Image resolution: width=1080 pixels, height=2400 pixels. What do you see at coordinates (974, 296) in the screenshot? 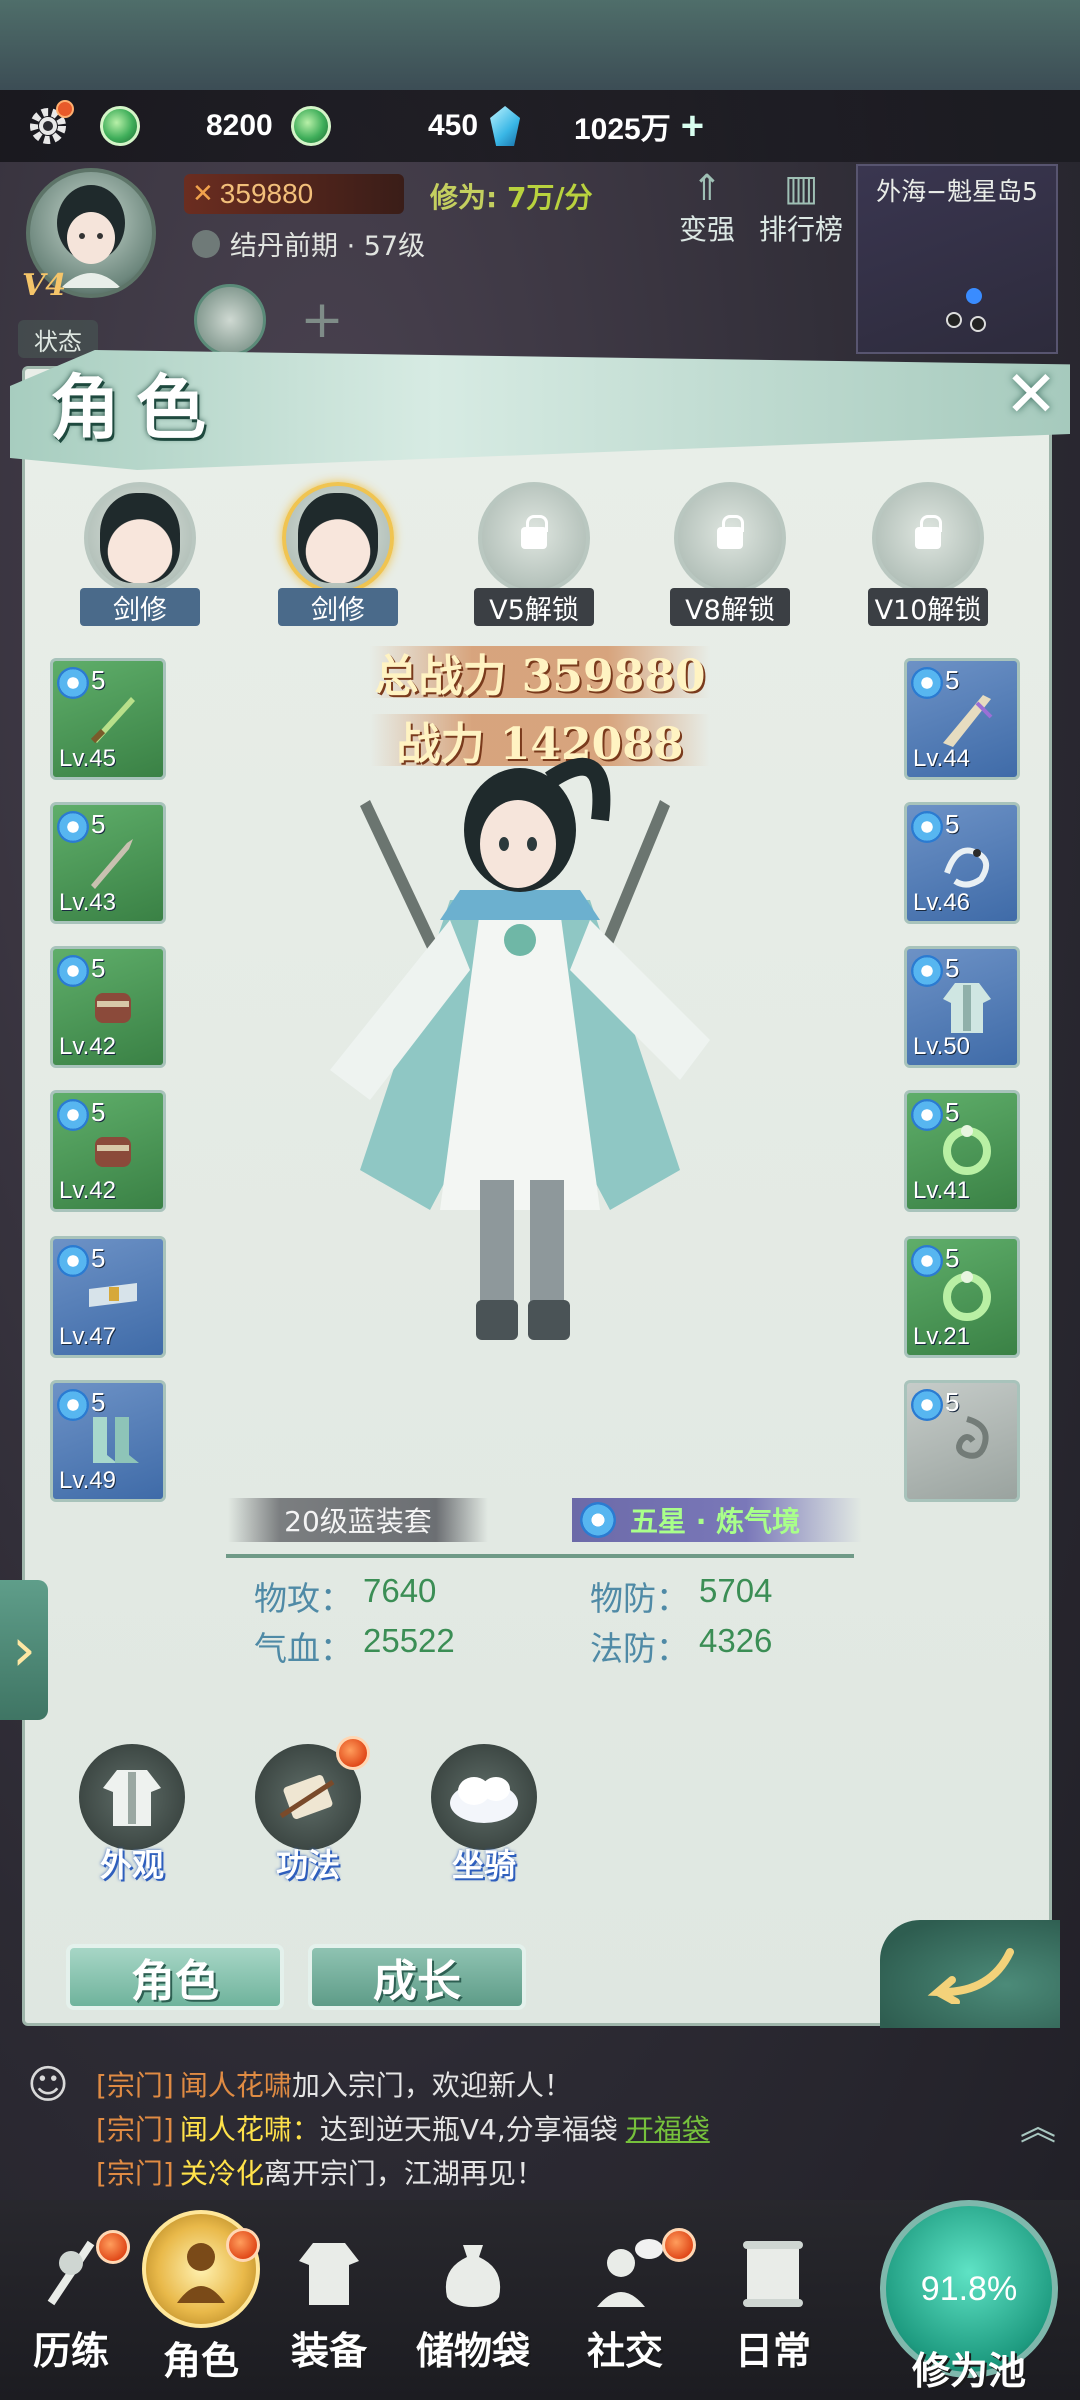
I see `map-marker-blue` at bounding box center [974, 296].